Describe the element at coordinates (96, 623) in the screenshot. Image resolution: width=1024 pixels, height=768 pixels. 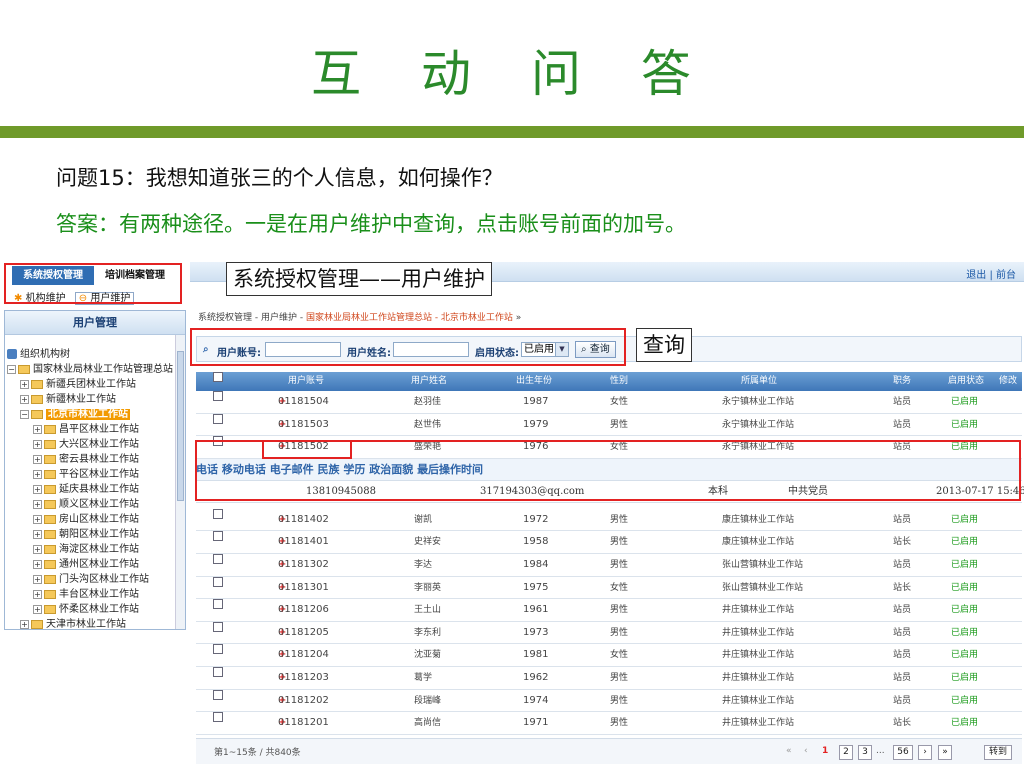
I see `tree-item: + 天津市林业工作站` at that location.